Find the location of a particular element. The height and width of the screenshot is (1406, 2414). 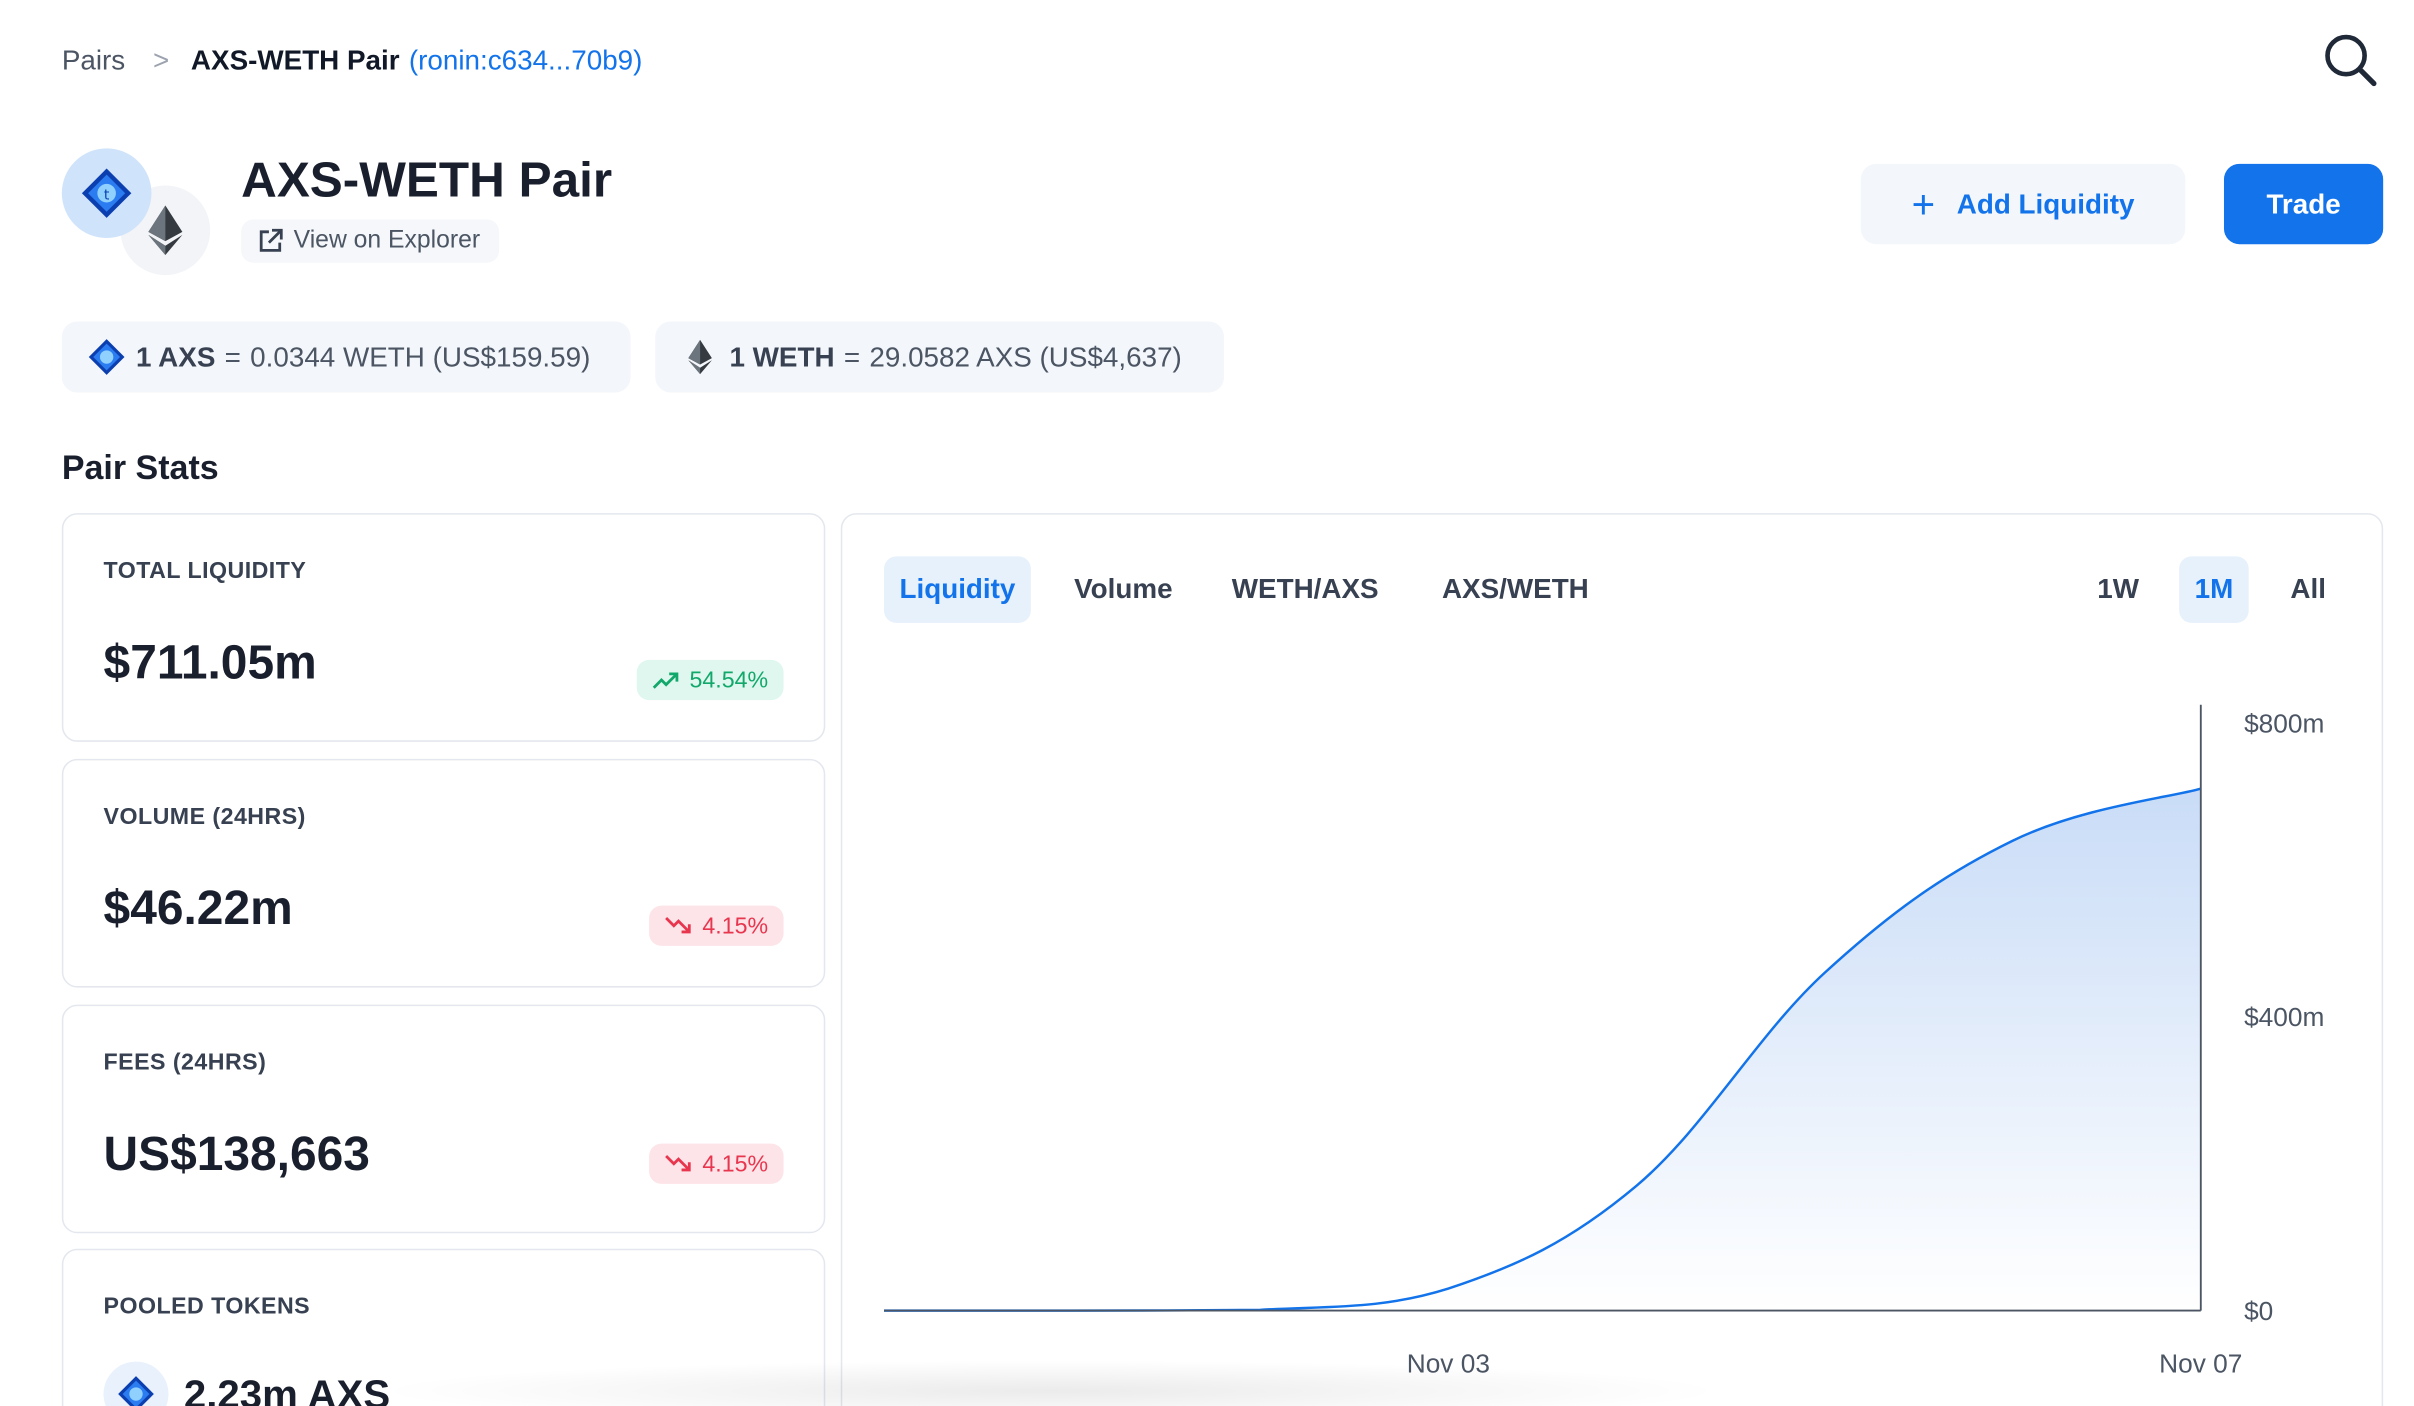

view-on-explorer-label: View on Explorer is located at coordinates (387, 240).